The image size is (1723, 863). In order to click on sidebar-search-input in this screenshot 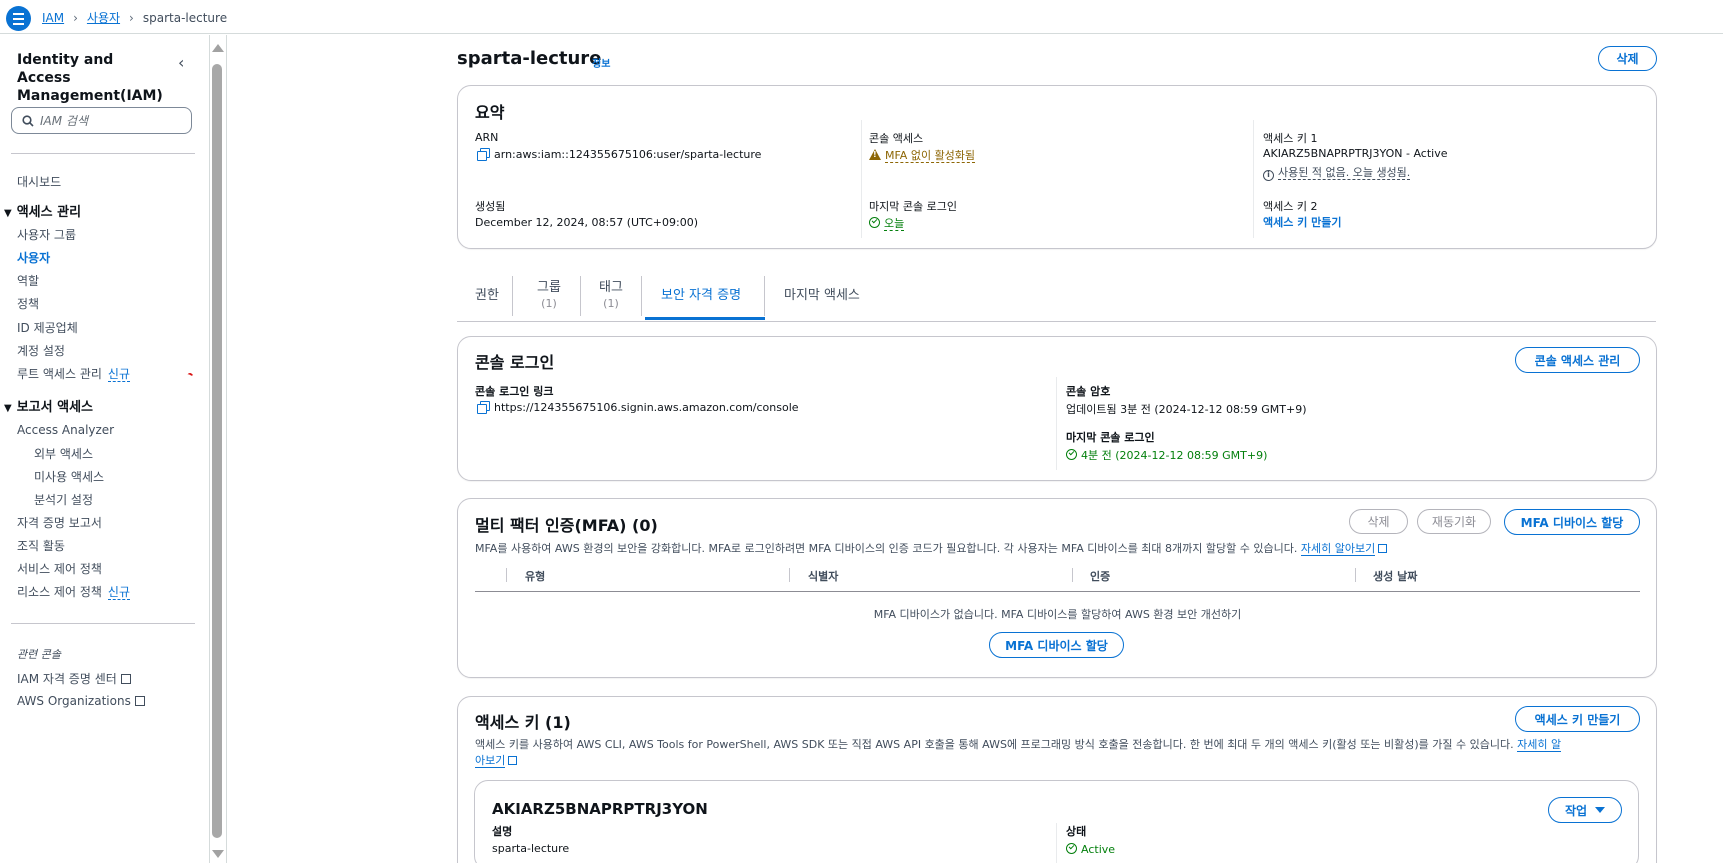, I will do `click(110, 120)`.